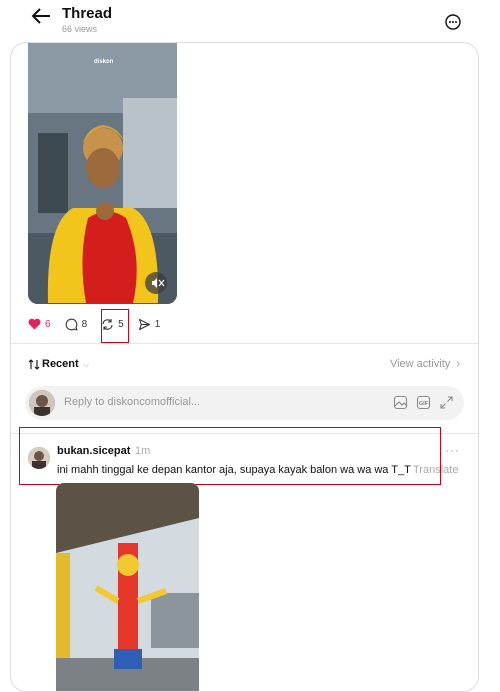 The image size is (500, 692). Describe the element at coordinates (115, 326) in the screenshot. I see `repost-highlight-box` at that location.